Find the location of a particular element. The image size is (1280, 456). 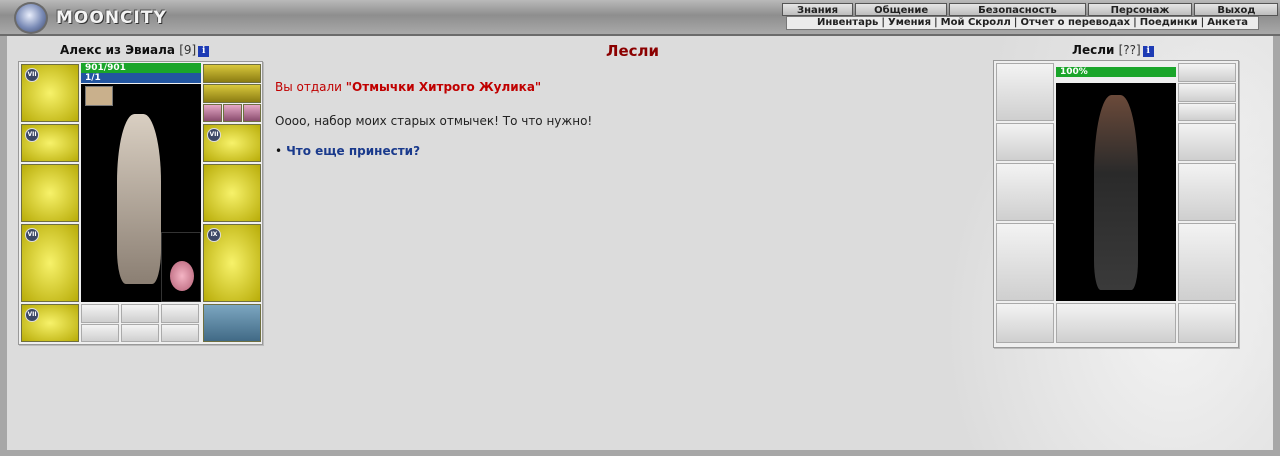

item-given-name: "Отмычки Хитрого Жулика" is located at coordinates (443, 87).